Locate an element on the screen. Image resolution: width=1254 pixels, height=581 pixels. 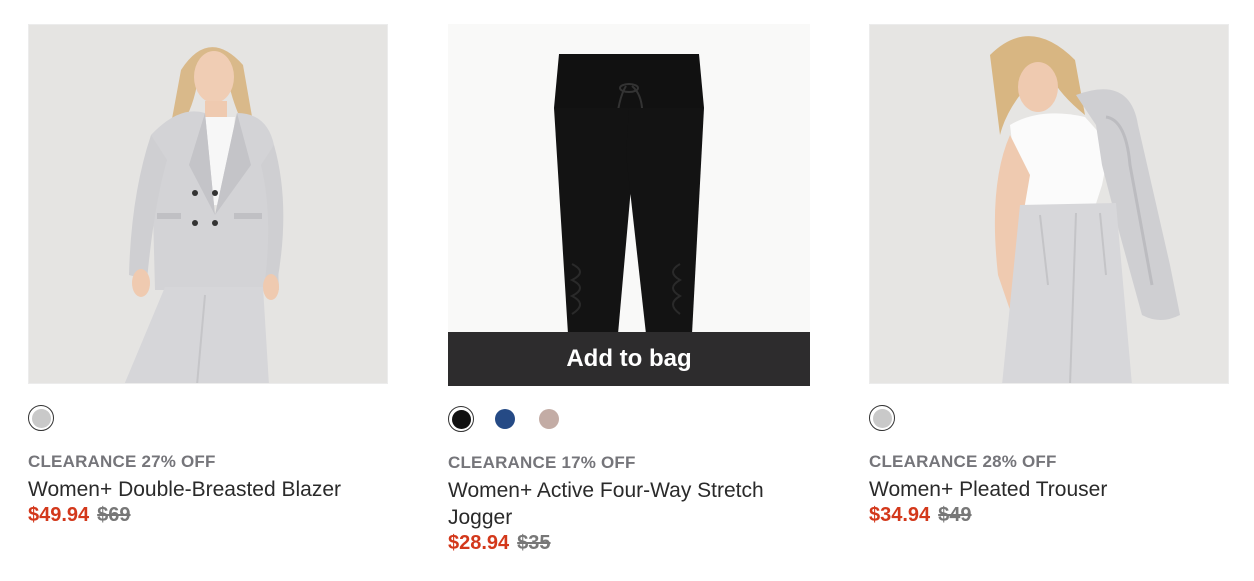
clearance-badge: CLEARANCE 17% OFF is located at coordinates (542, 462).